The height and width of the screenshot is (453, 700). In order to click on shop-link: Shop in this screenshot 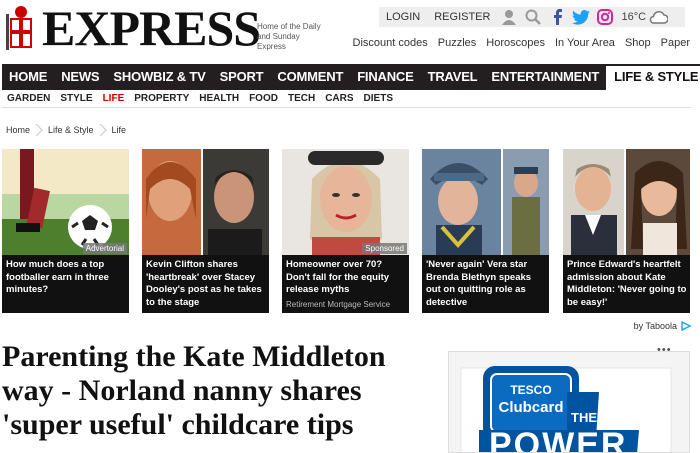, I will do `click(638, 43)`.